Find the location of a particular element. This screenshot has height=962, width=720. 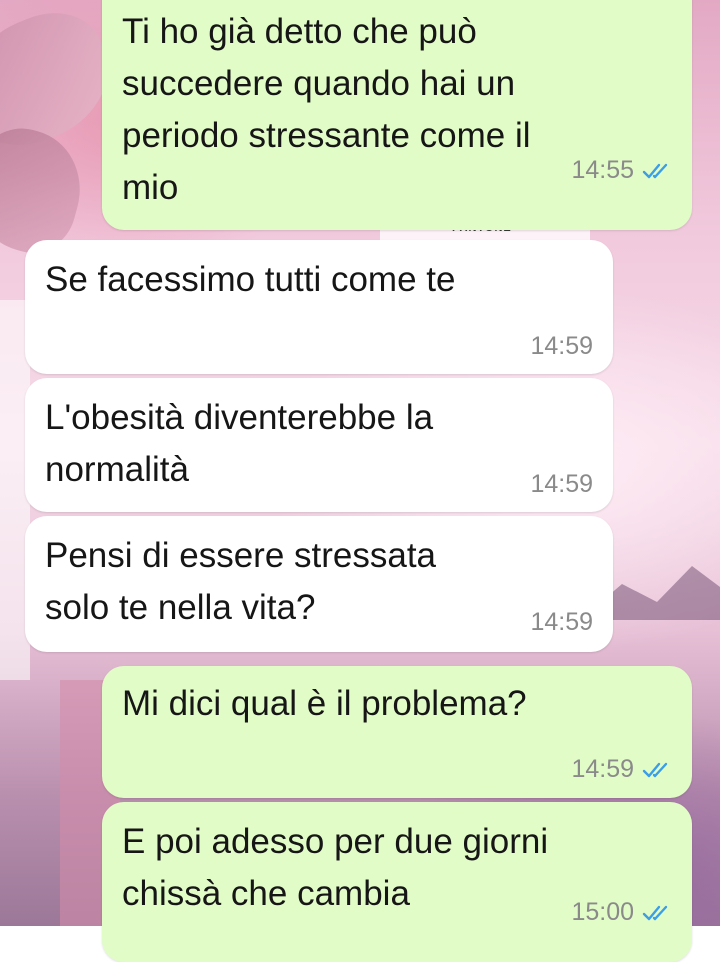

message-timestamp: 14:55 is located at coordinates (602, 170).